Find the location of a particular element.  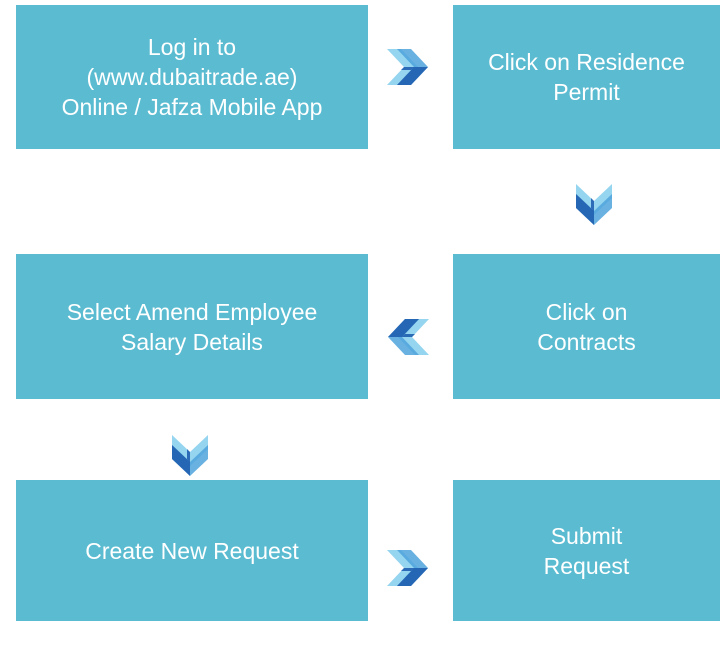

step-label-submit-request: Submit Request is located at coordinates (586, 550).